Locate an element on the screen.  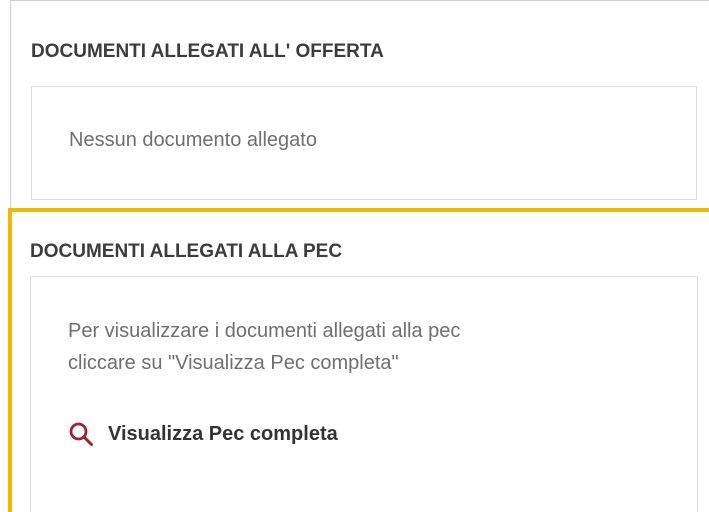
pec-instructions-line-2: cliccare su "Visualizza Pec completa" is located at coordinates (233, 363).